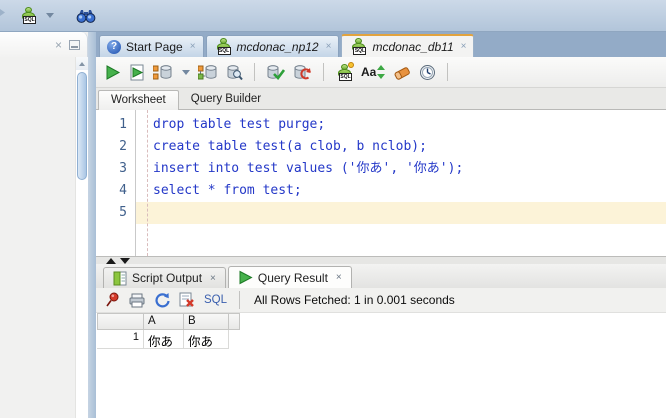 Image resolution: width=666 pixels, height=418 pixels. Describe the element at coordinates (123, 146) in the screenshot. I see `line-number: 2` at that location.